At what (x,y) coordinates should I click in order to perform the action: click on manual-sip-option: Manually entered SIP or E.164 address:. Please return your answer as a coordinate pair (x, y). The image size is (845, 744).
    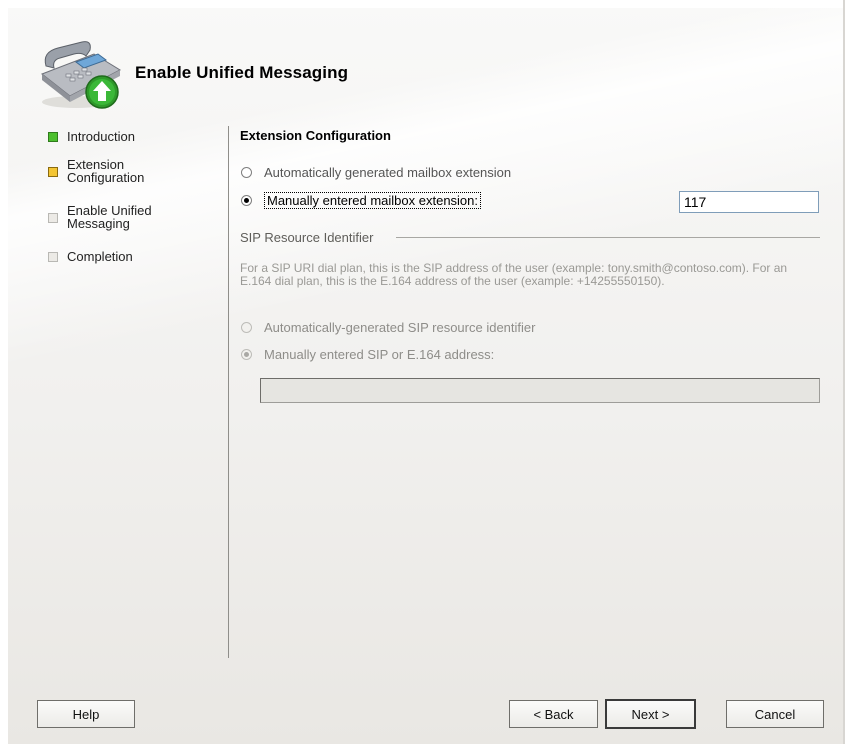
    Looking at the image, I should click on (367, 354).